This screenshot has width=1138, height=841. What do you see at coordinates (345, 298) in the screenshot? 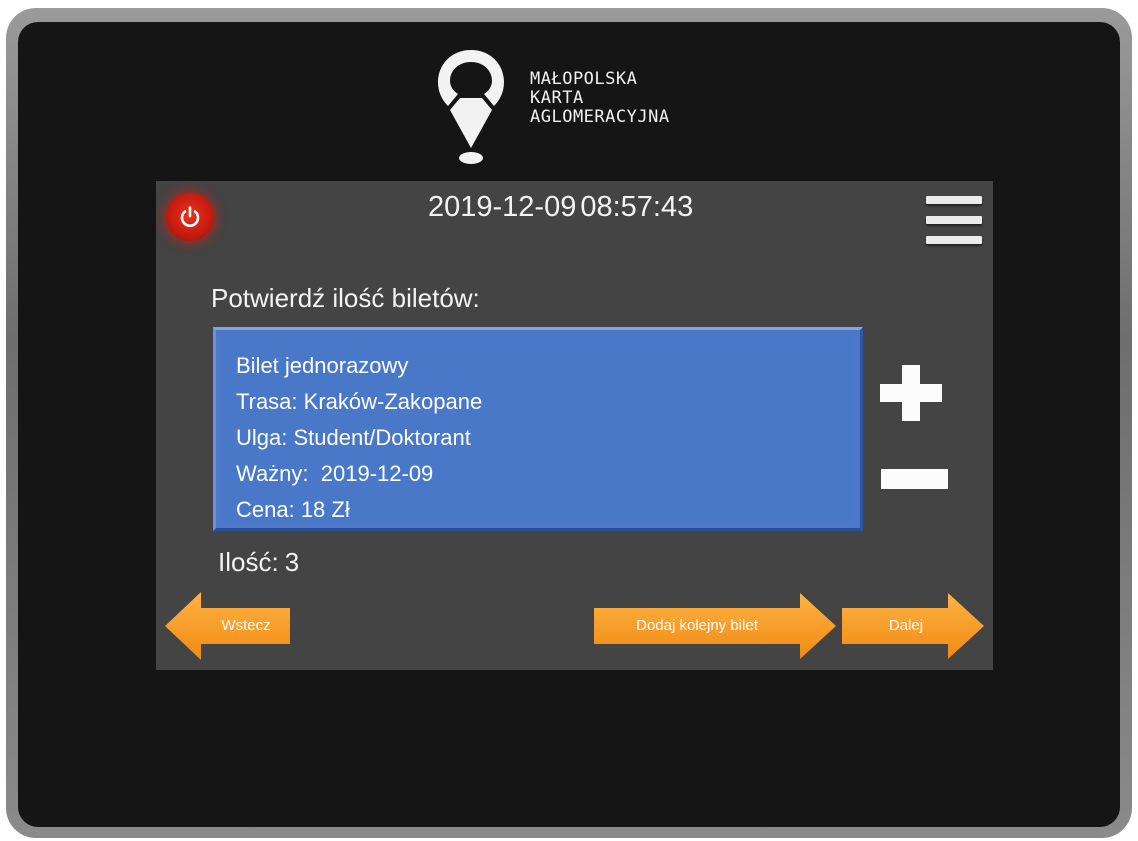
I see `confirm-prompt: Potwierdź ilość biletów:` at bounding box center [345, 298].